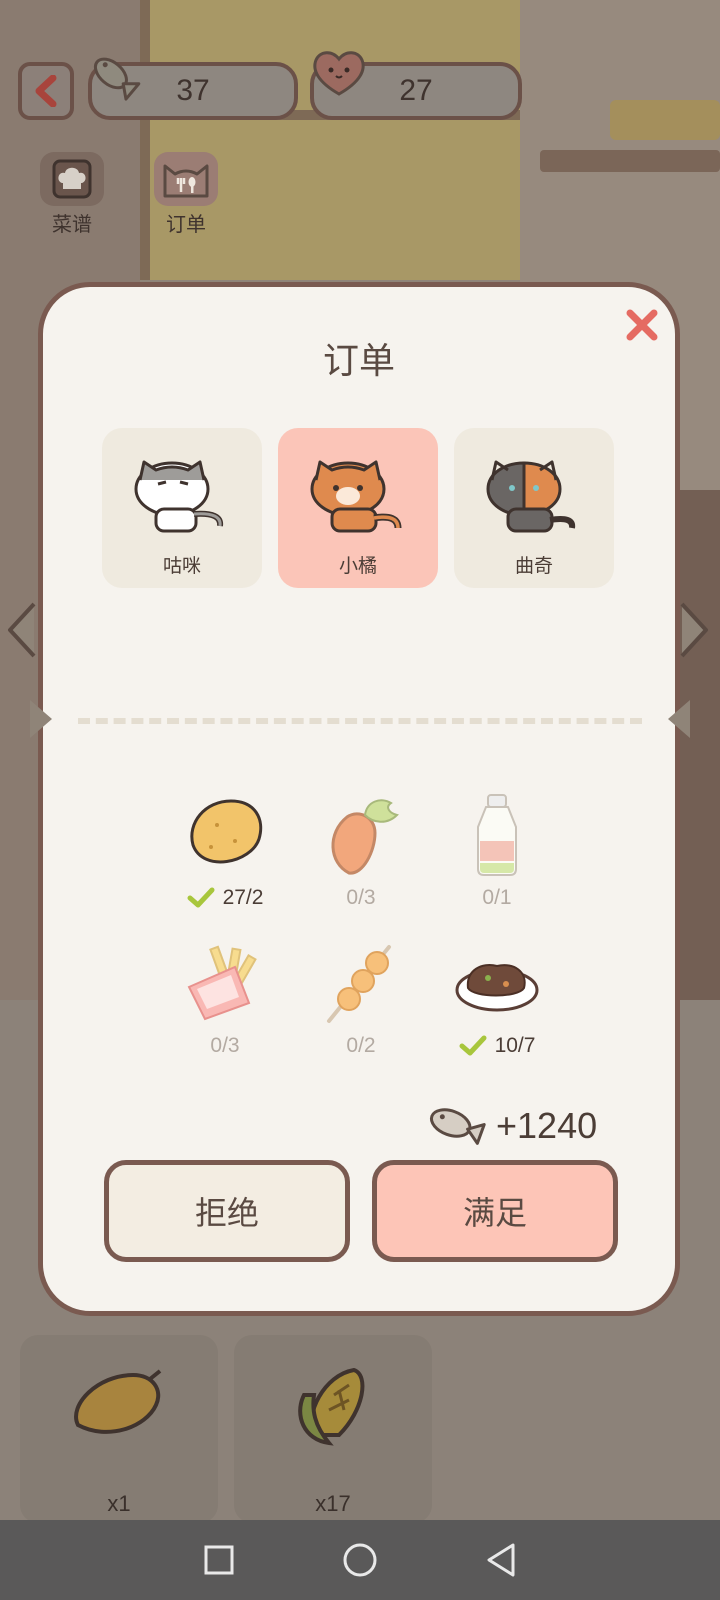  What do you see at coordinates (356, 496) in the screenshot?
I see `orange-tabby-cat-icon` at bounding box center [356, 496].